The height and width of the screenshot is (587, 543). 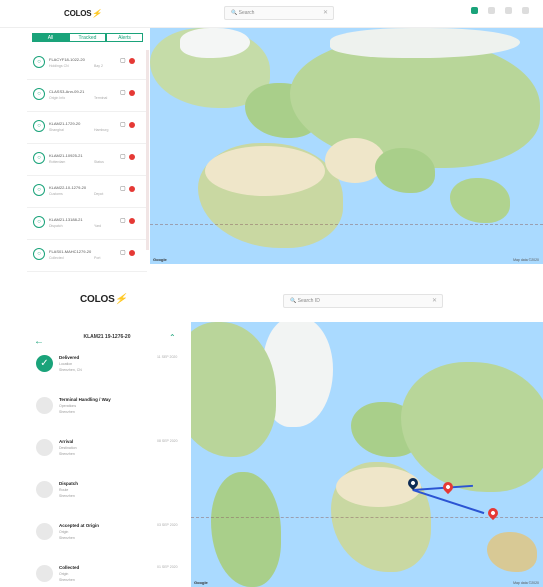 What do you see at coordinates (472, 427) in the screenshot?
I see `asia-land` at bounding box center [472, 427].